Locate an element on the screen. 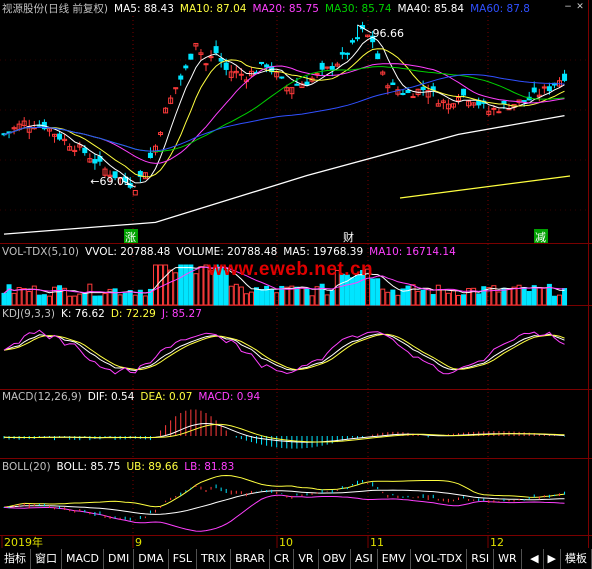 The image size is (592, 569). tab-dma: DMA is located at coordinates (151, 559).